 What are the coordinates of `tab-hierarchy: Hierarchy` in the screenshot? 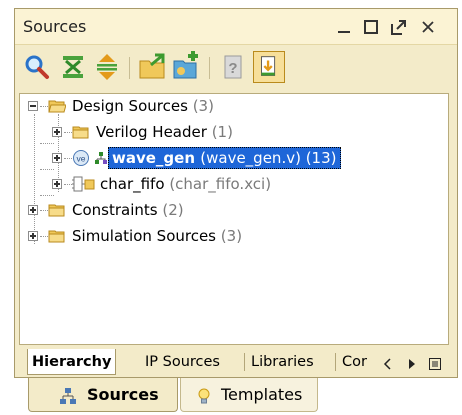 It's located at (72, 362).